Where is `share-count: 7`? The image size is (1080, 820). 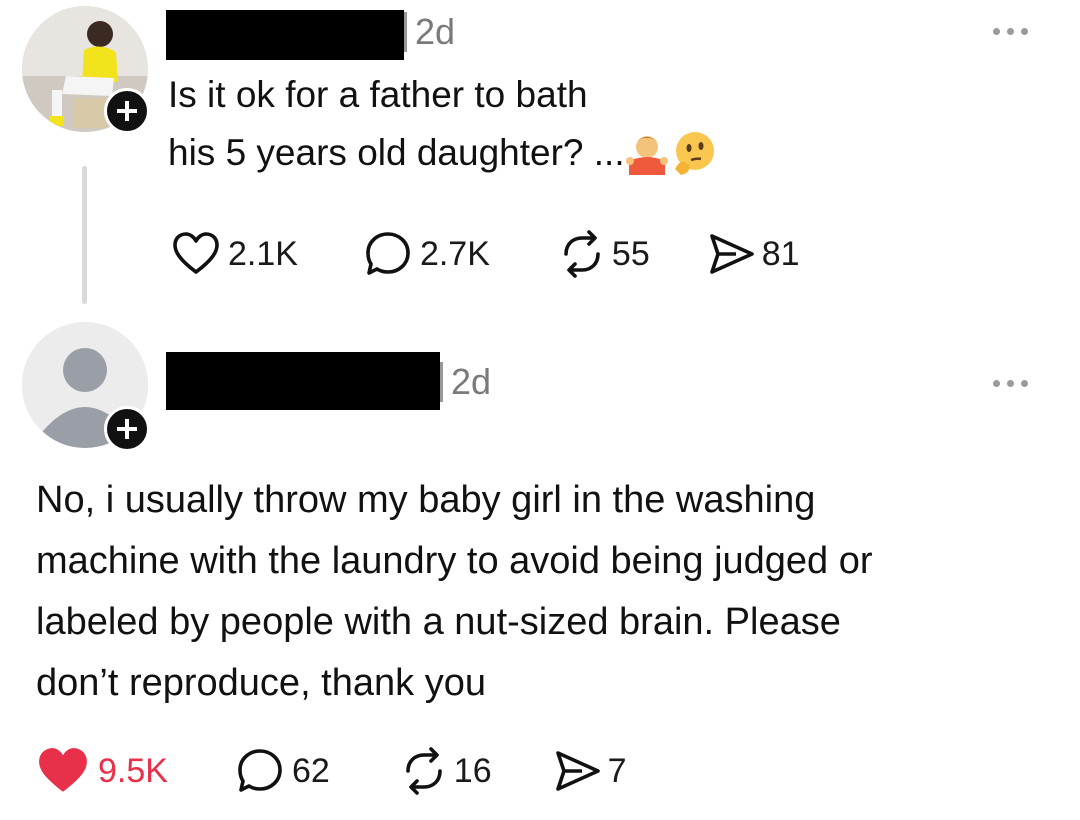
share-count: 7 is located at coordinates (617, 770).